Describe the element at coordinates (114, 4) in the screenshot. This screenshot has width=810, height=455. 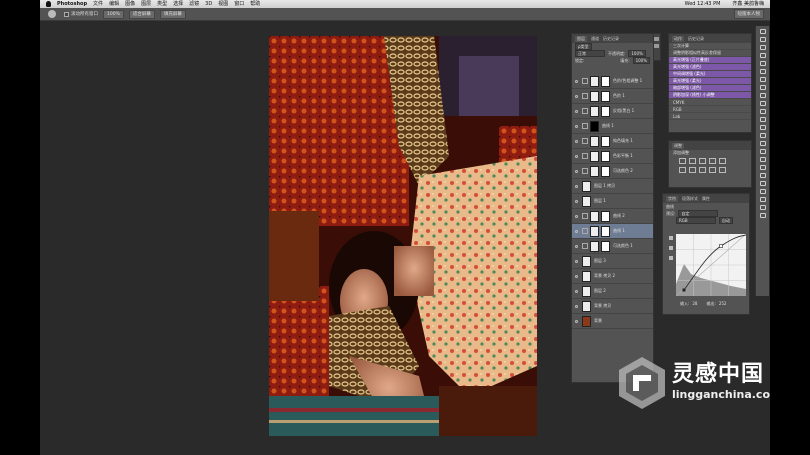
I see `menu-edit: 编辑` at that location.